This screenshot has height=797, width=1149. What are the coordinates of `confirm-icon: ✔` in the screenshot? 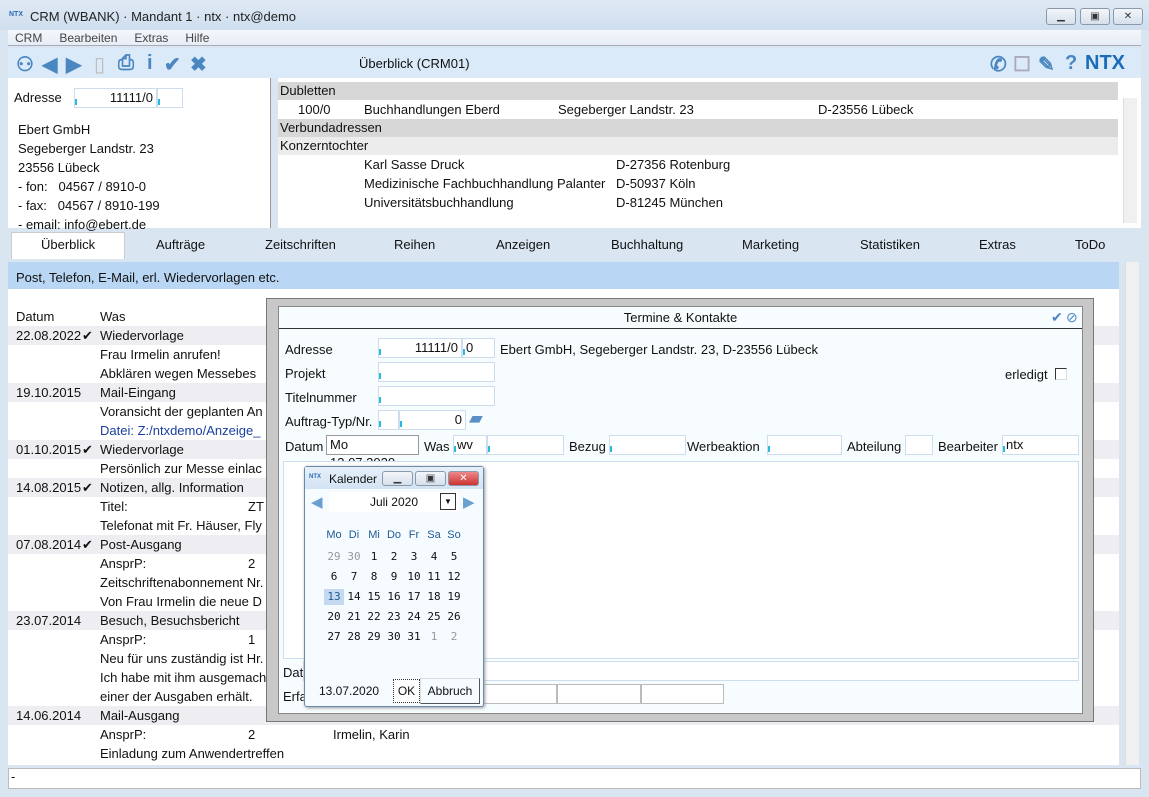 It's located at (1057, 317).